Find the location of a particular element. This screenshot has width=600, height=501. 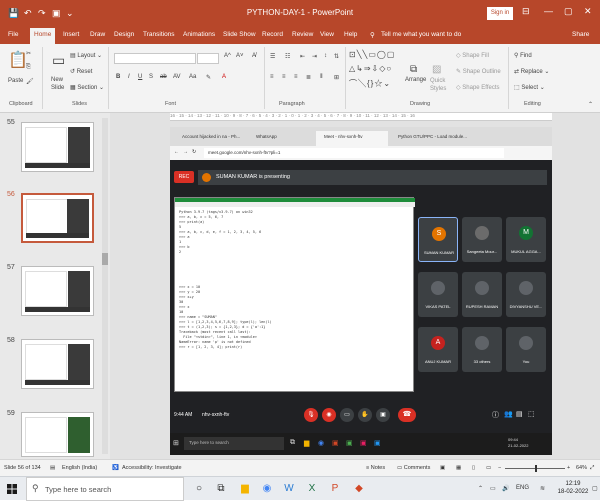

bold-button: B is located at coordinates (118, 77).